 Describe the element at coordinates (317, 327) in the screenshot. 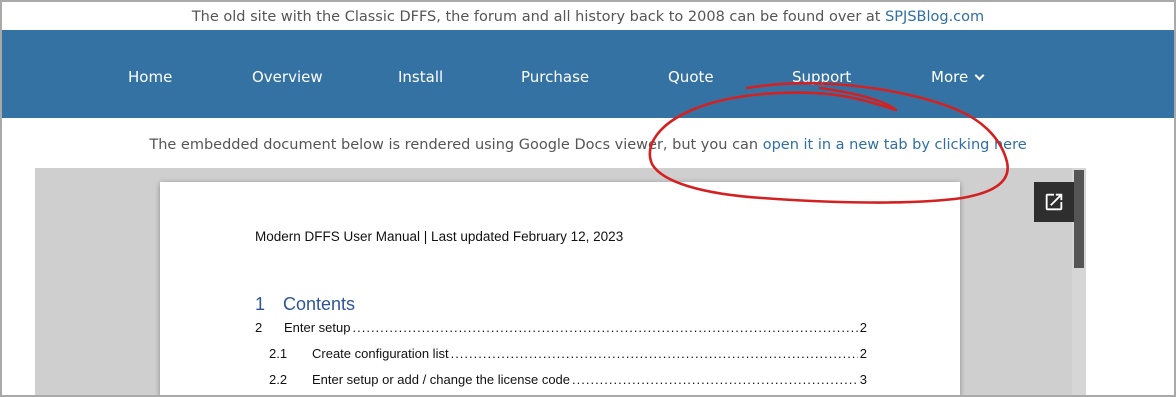

I see `toc-row-label: Enter setup` at that location.